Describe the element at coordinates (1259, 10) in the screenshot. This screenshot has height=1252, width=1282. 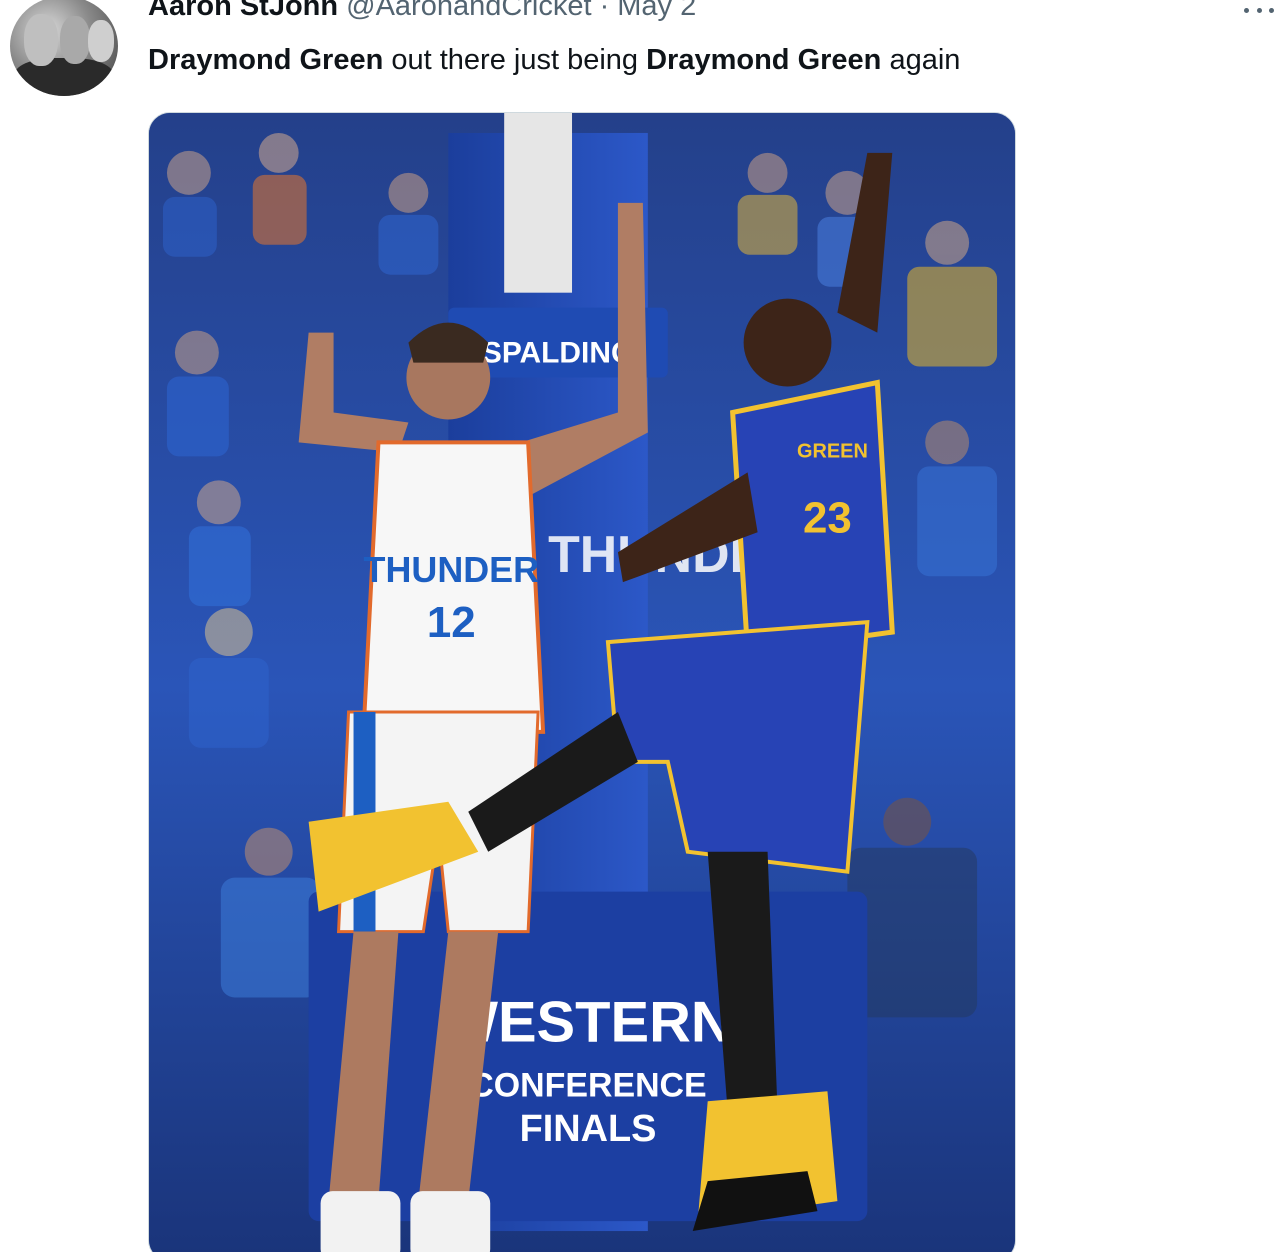
I see `more-horizontal-icon` at that location.